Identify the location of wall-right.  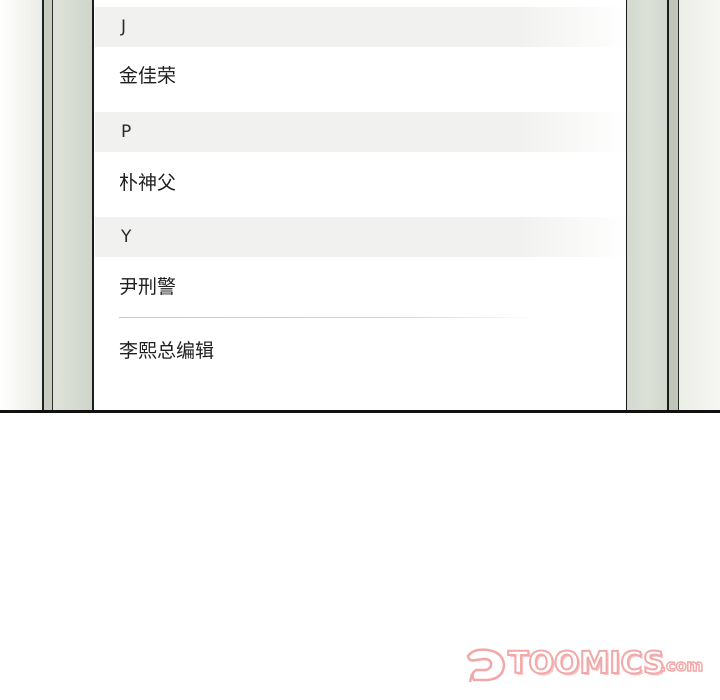
(699, 206).